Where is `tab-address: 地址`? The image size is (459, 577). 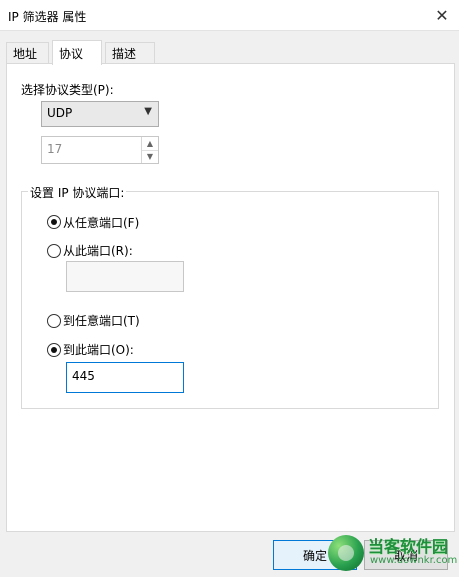
tab-address: 地址 is located at coordinates (27, 52).